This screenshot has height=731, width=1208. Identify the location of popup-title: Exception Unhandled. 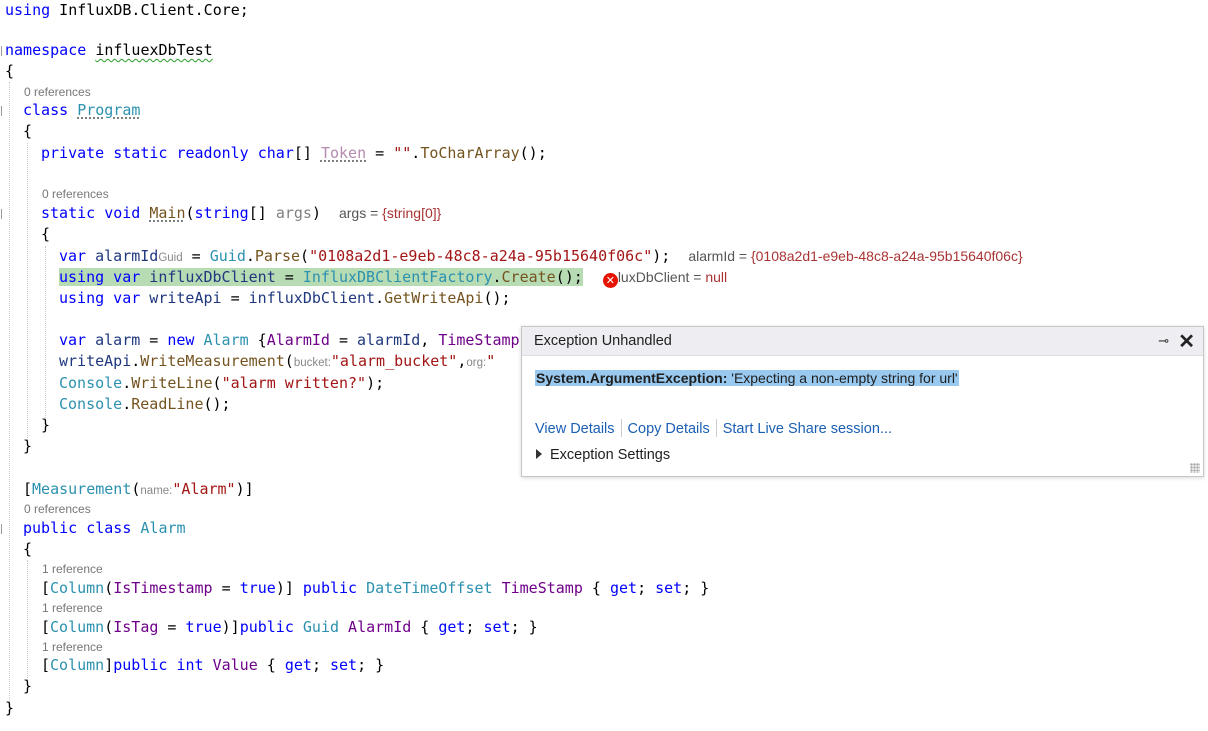
(603, 341).